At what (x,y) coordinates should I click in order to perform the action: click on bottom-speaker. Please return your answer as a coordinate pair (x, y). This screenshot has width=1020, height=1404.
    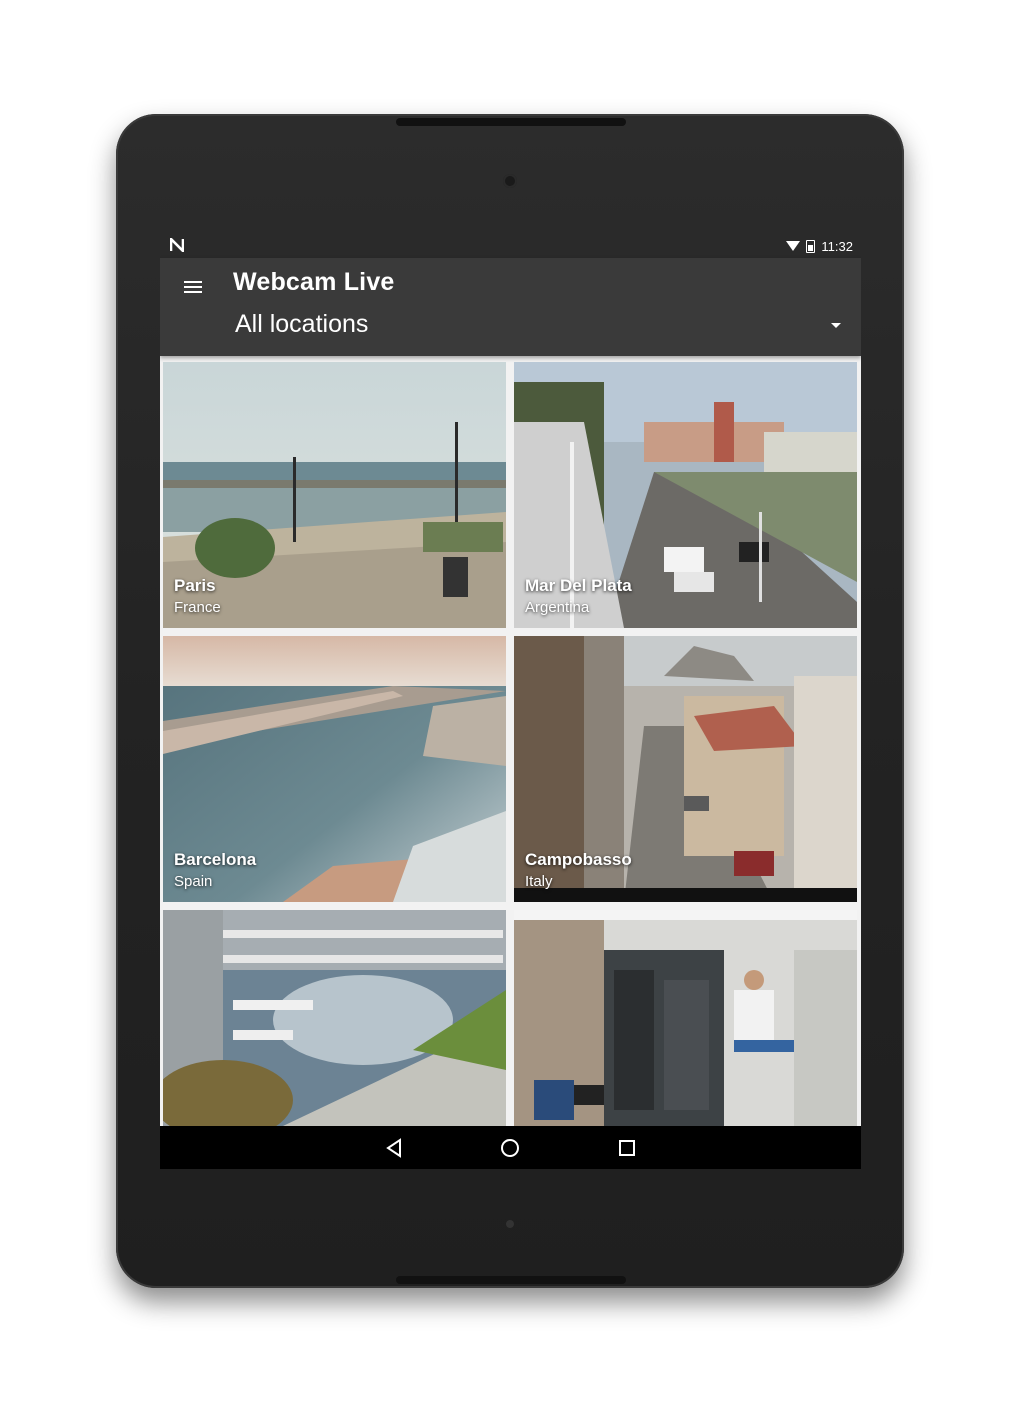
    Looking at the image, I should click on (511, 1280).